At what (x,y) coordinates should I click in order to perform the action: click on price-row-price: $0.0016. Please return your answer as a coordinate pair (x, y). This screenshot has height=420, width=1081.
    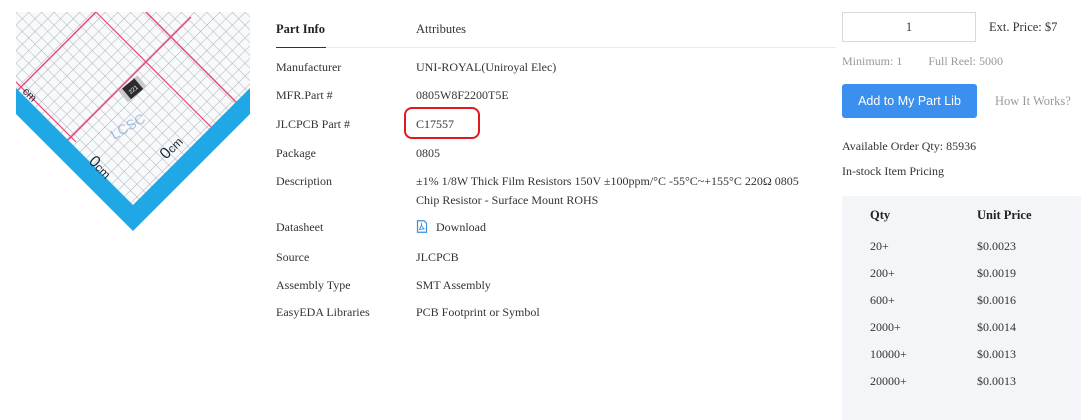
    Looking at the image, I should click on (996, 300).